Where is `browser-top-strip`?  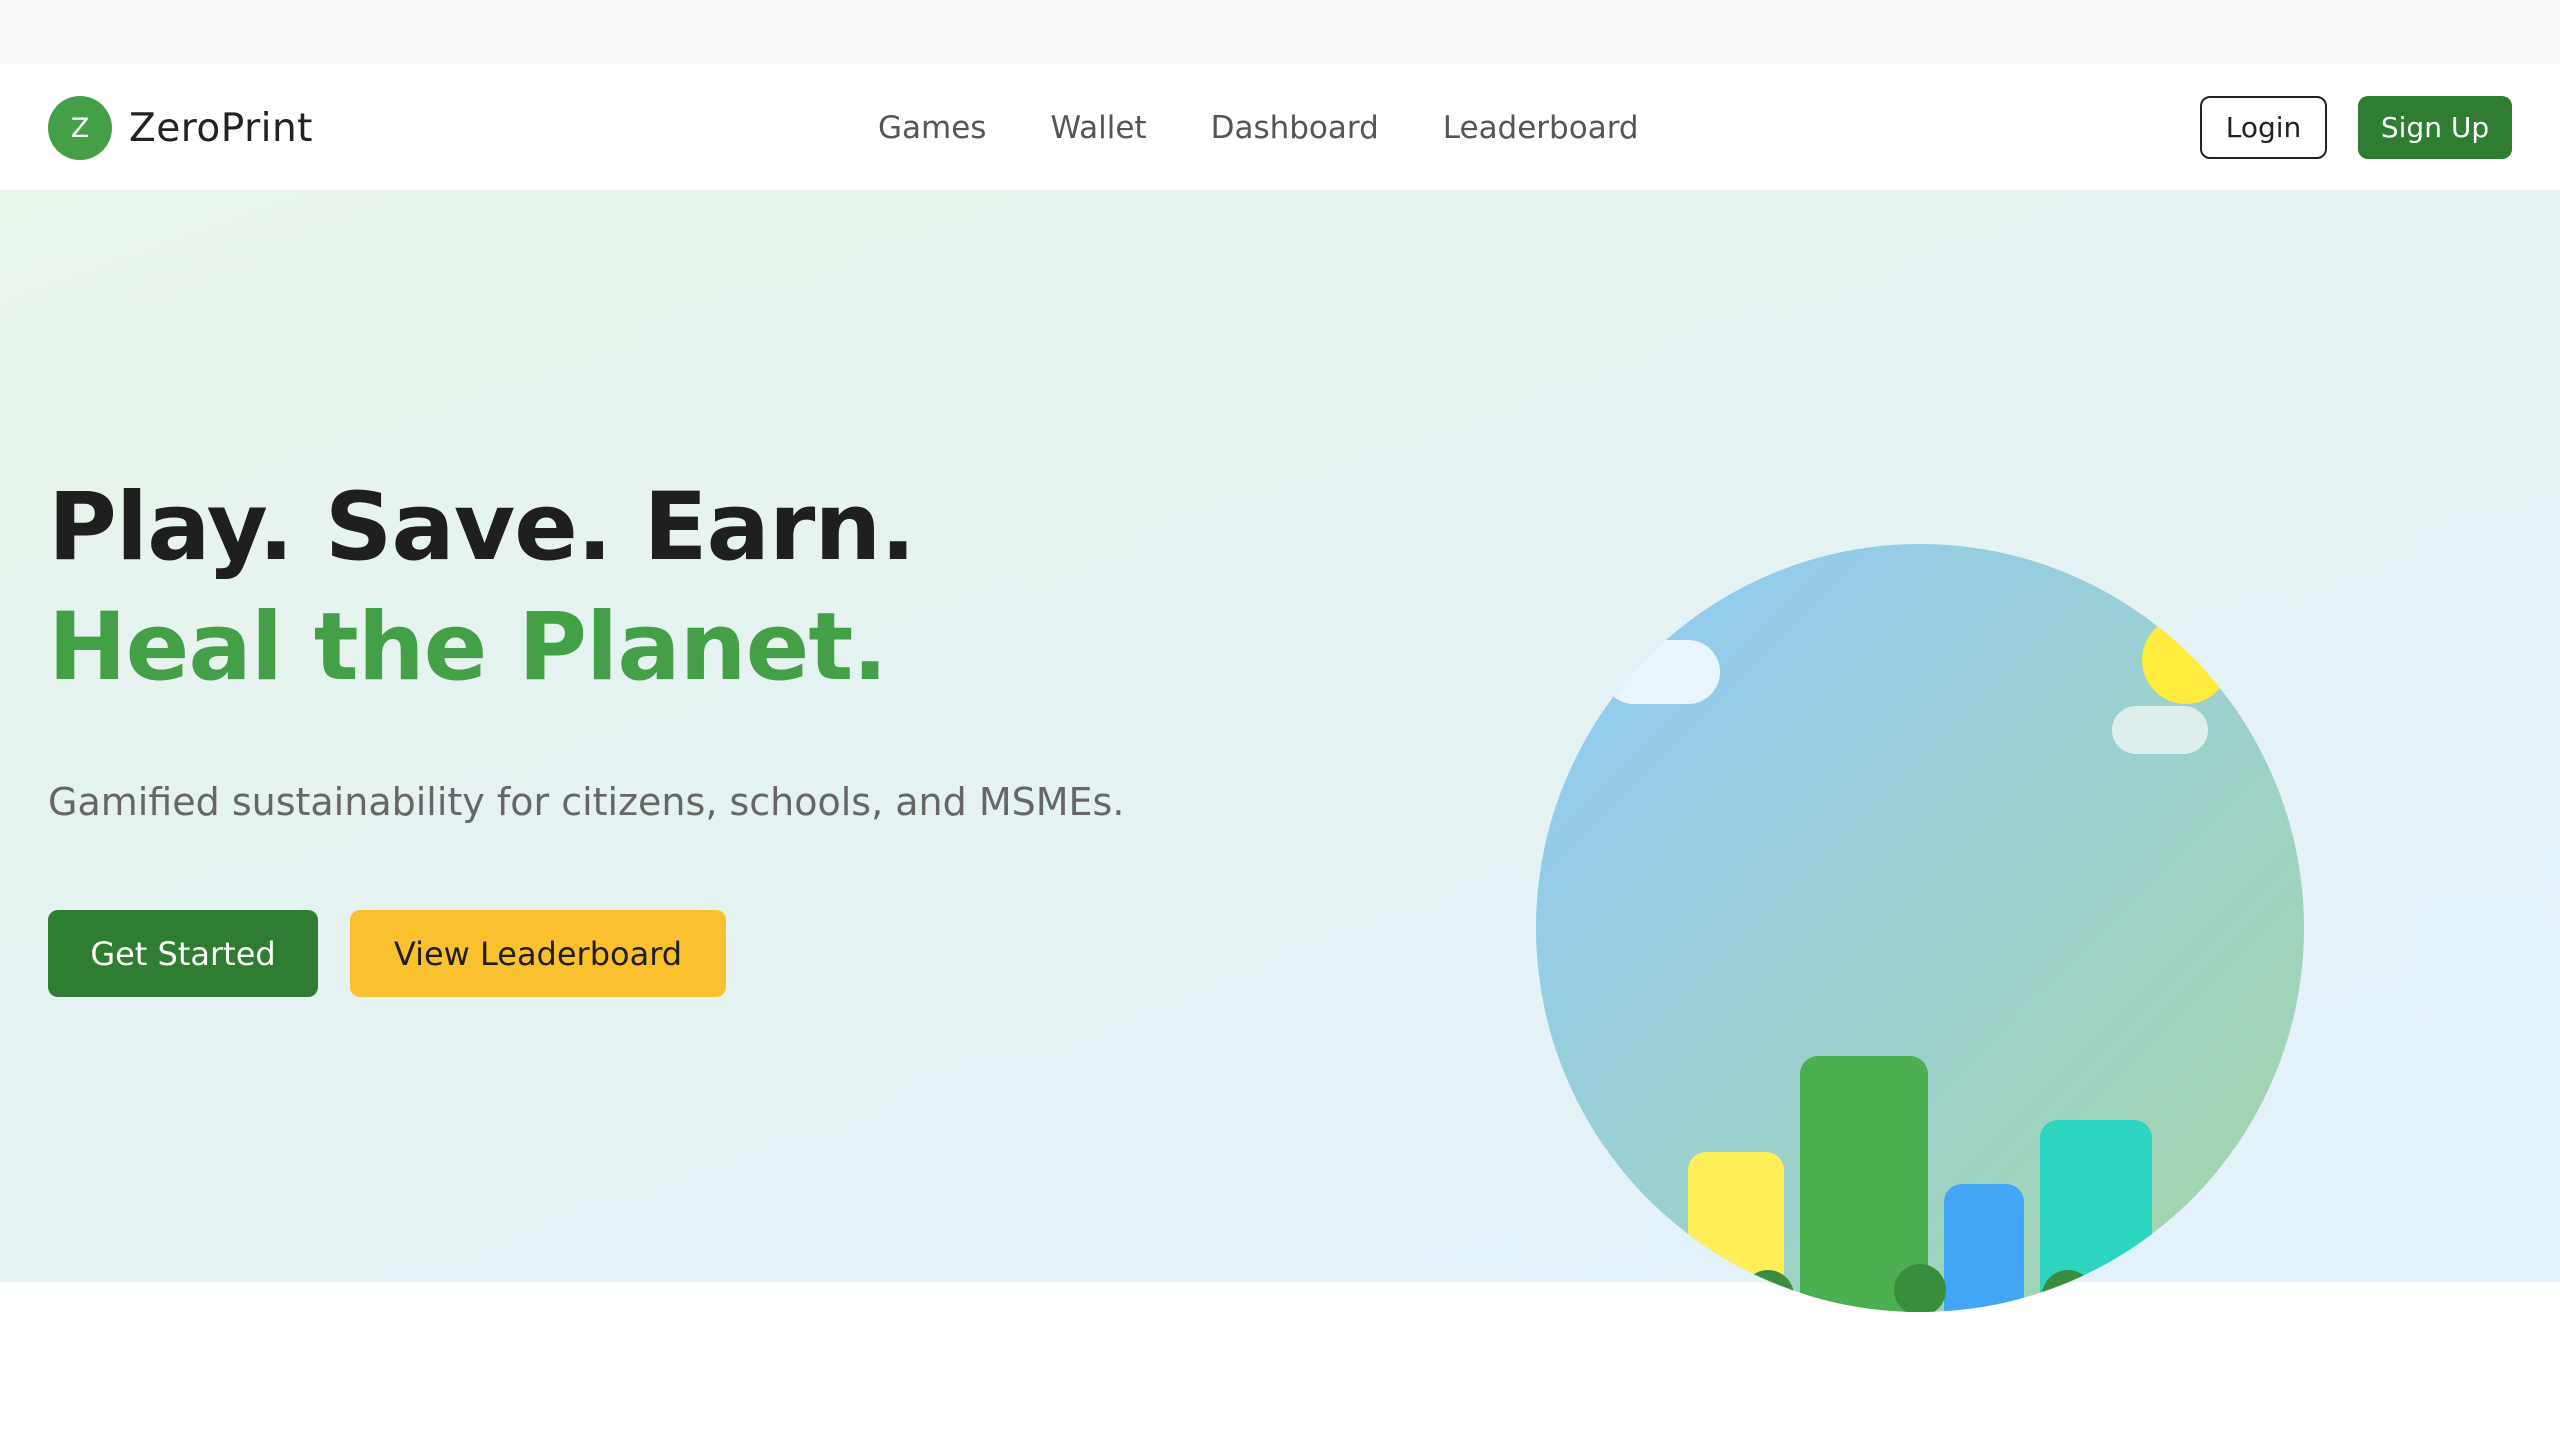 browser-top-strip is located at coordinates (1280, 32).